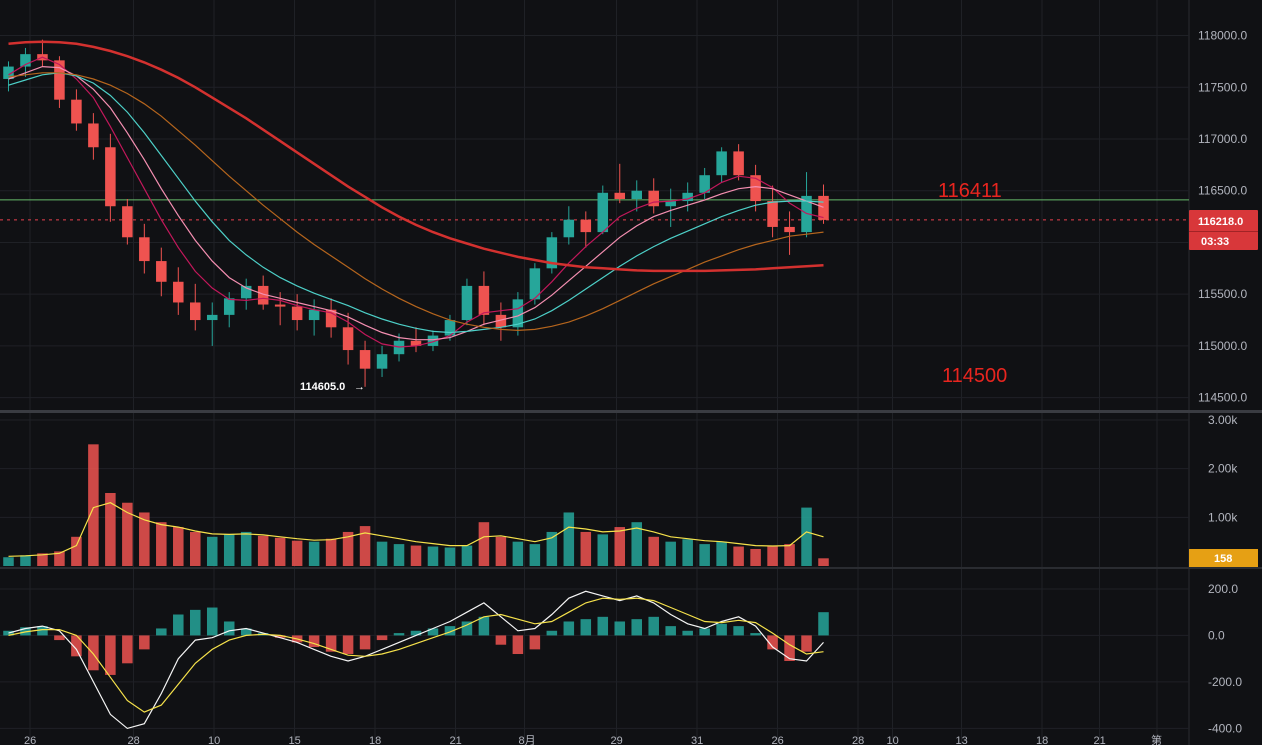 This screenshot has width=1262, height=745. What do you see at coordinates (322, 387) in the screenshot?
I see `low-price-label: 114605.0` at bounding box center [322, 387].